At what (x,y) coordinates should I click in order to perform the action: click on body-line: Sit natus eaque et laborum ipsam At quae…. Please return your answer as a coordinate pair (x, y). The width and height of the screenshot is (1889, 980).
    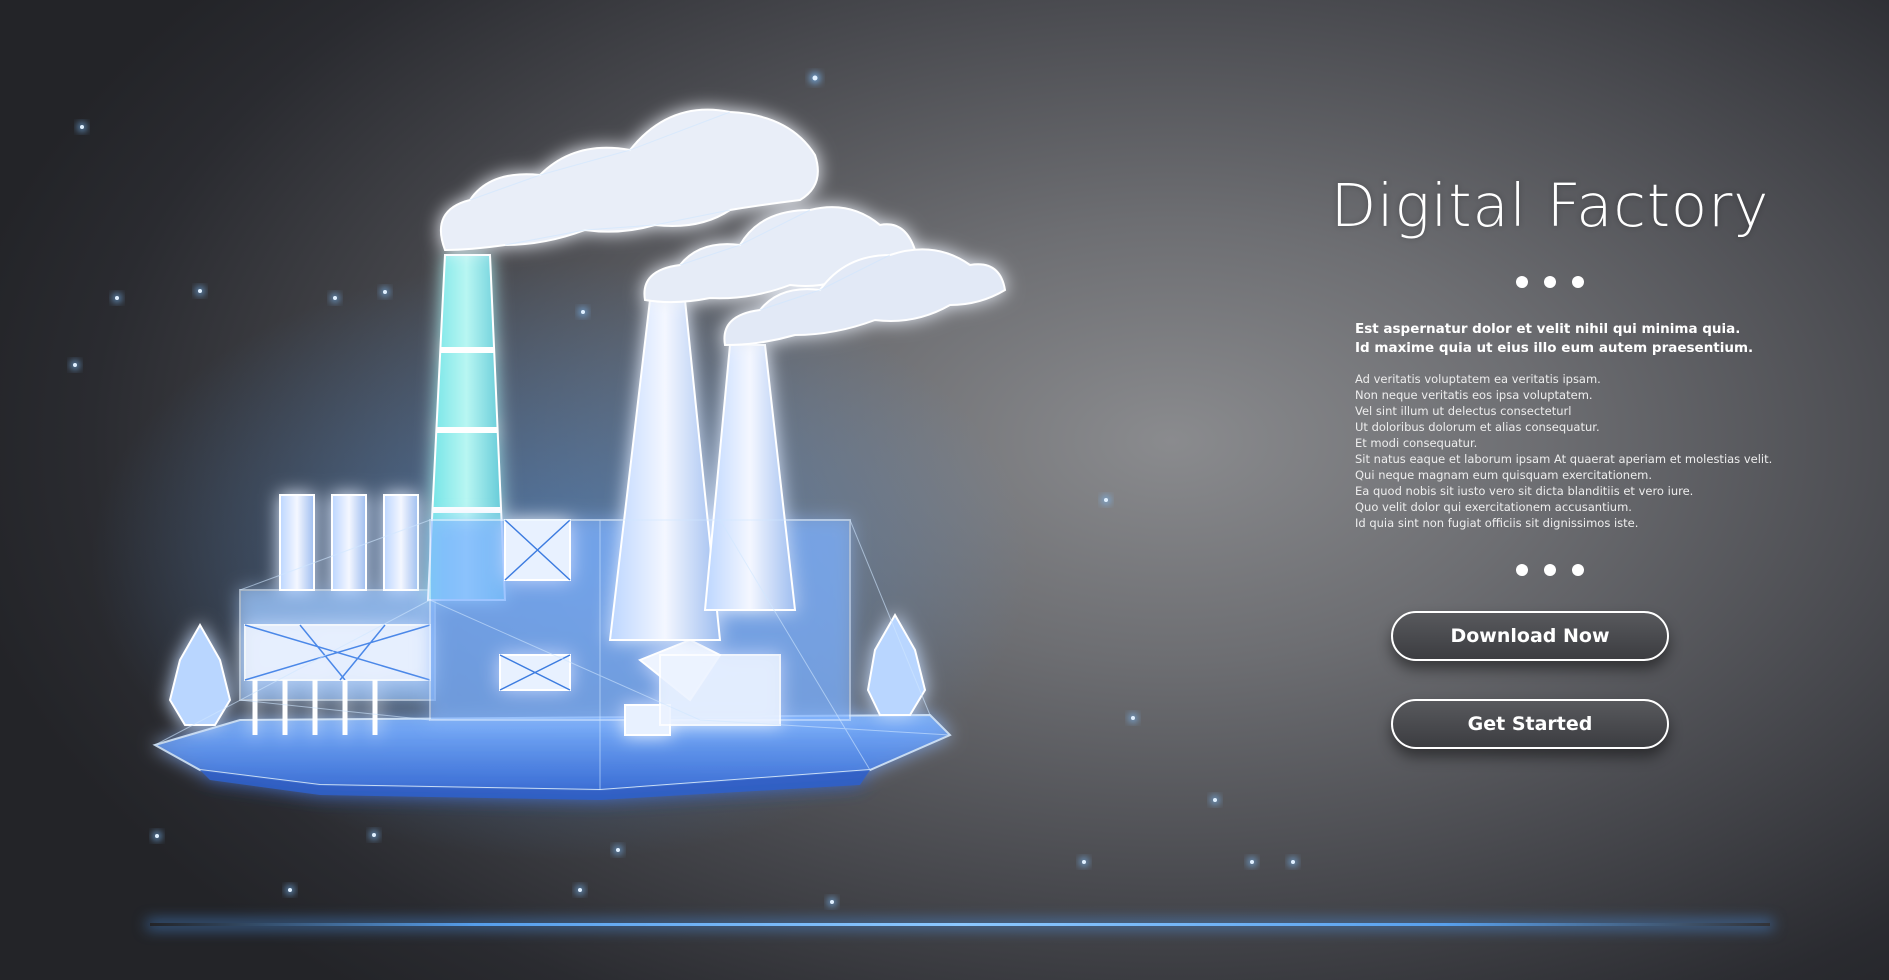
    Looking at the image, I should click on (1564, 459).